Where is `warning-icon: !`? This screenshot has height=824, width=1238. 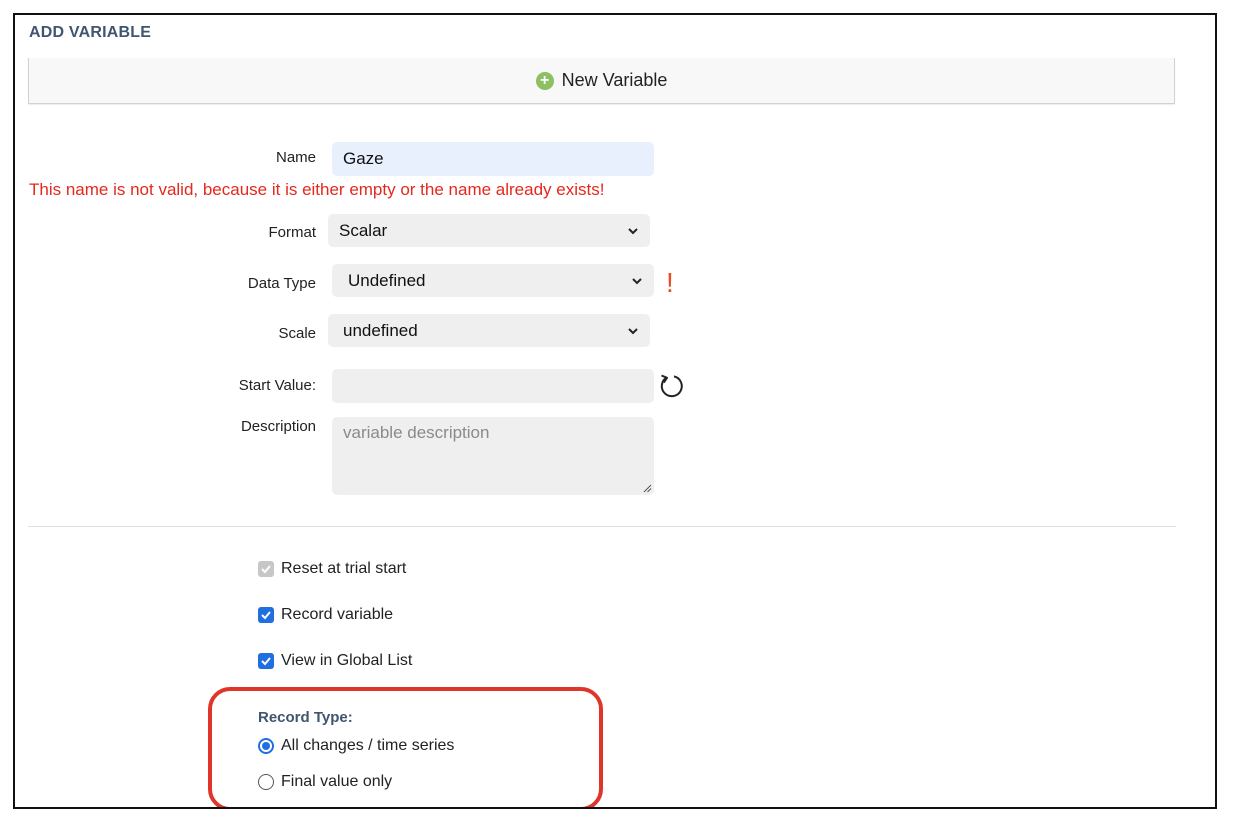
warning-icon: ! is located at coordinates (670, 282).